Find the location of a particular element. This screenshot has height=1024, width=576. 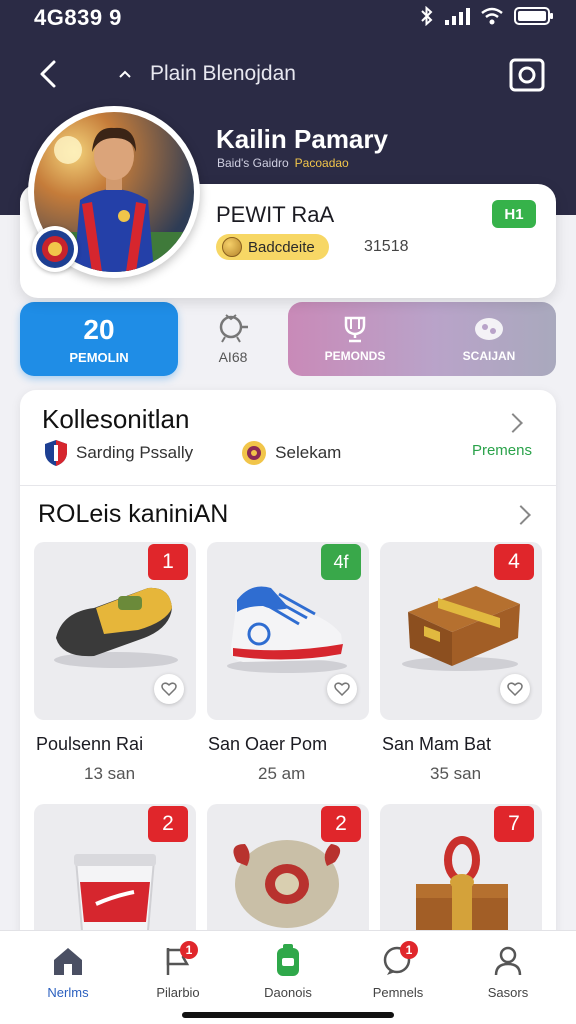

roles-chevron-right-icon is located at coordinates (521, 515).